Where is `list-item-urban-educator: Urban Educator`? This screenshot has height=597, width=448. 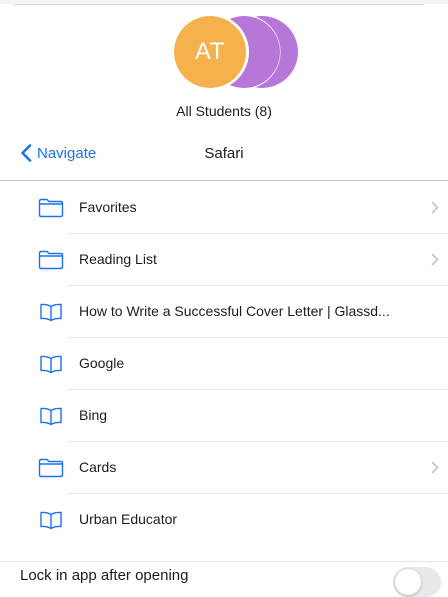
list-item-urban-educator: Urban Educator is located at coordinates (224, 520).